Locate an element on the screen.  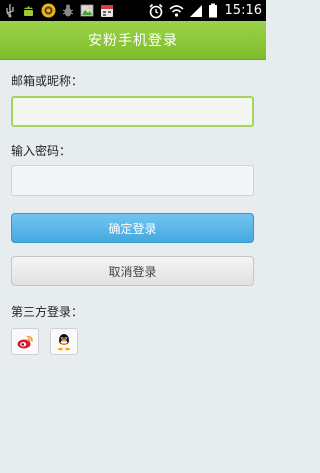
confirm-login-button: 确定登录 is located at coordinates (132, 228).